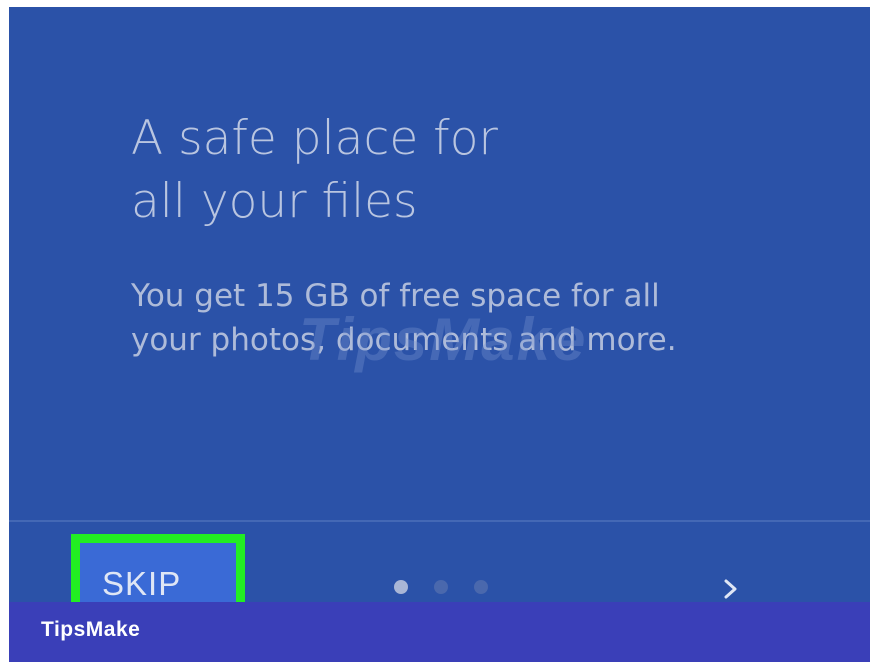 Image resolution: width=870 pixels, height=662 pixels. Describe the element at coordinates (401, 587) in the screenshot. I see `page-dot-active` at that location.